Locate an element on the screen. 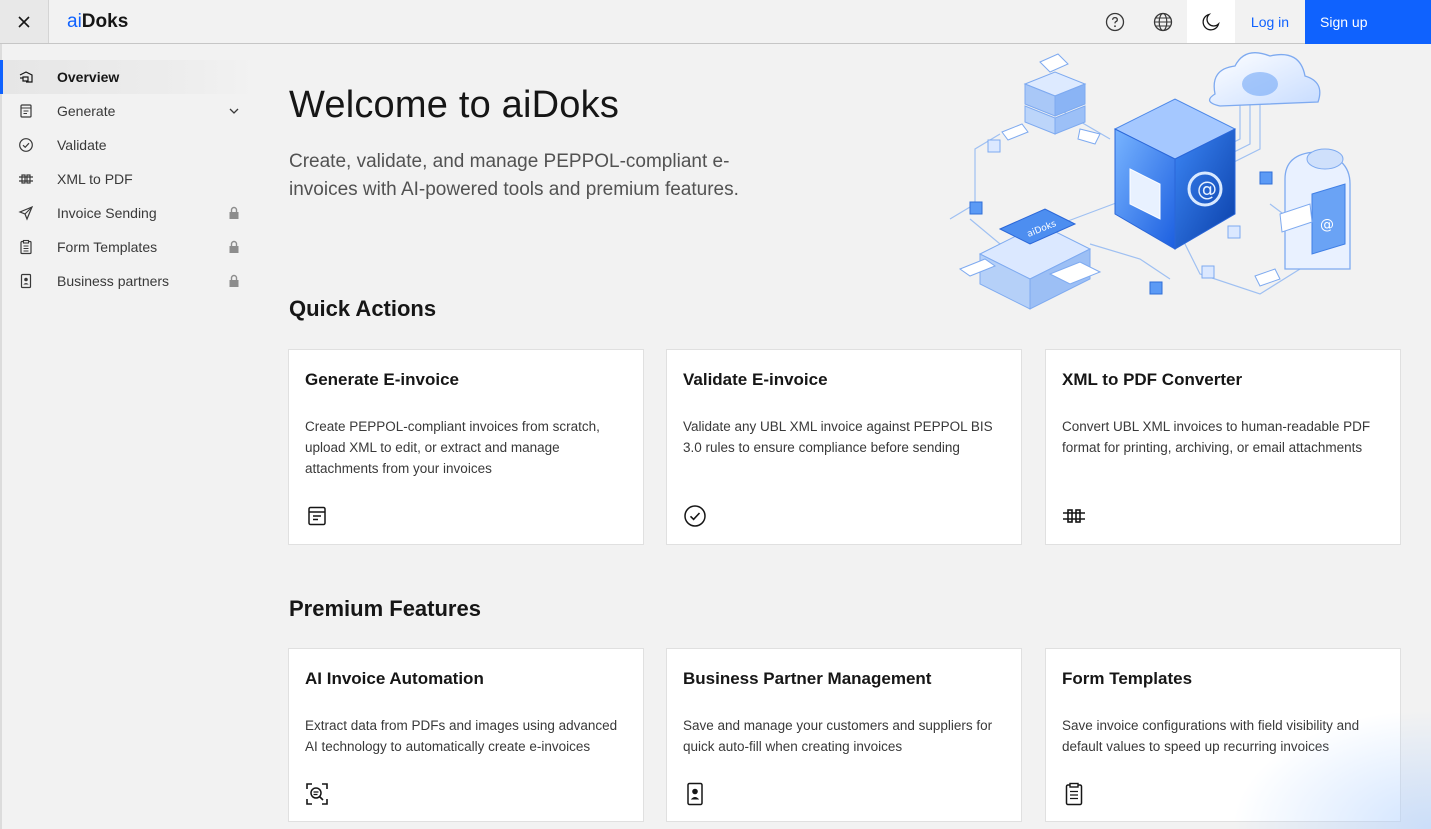  close-menu-button is located at coordinates (24, 21).